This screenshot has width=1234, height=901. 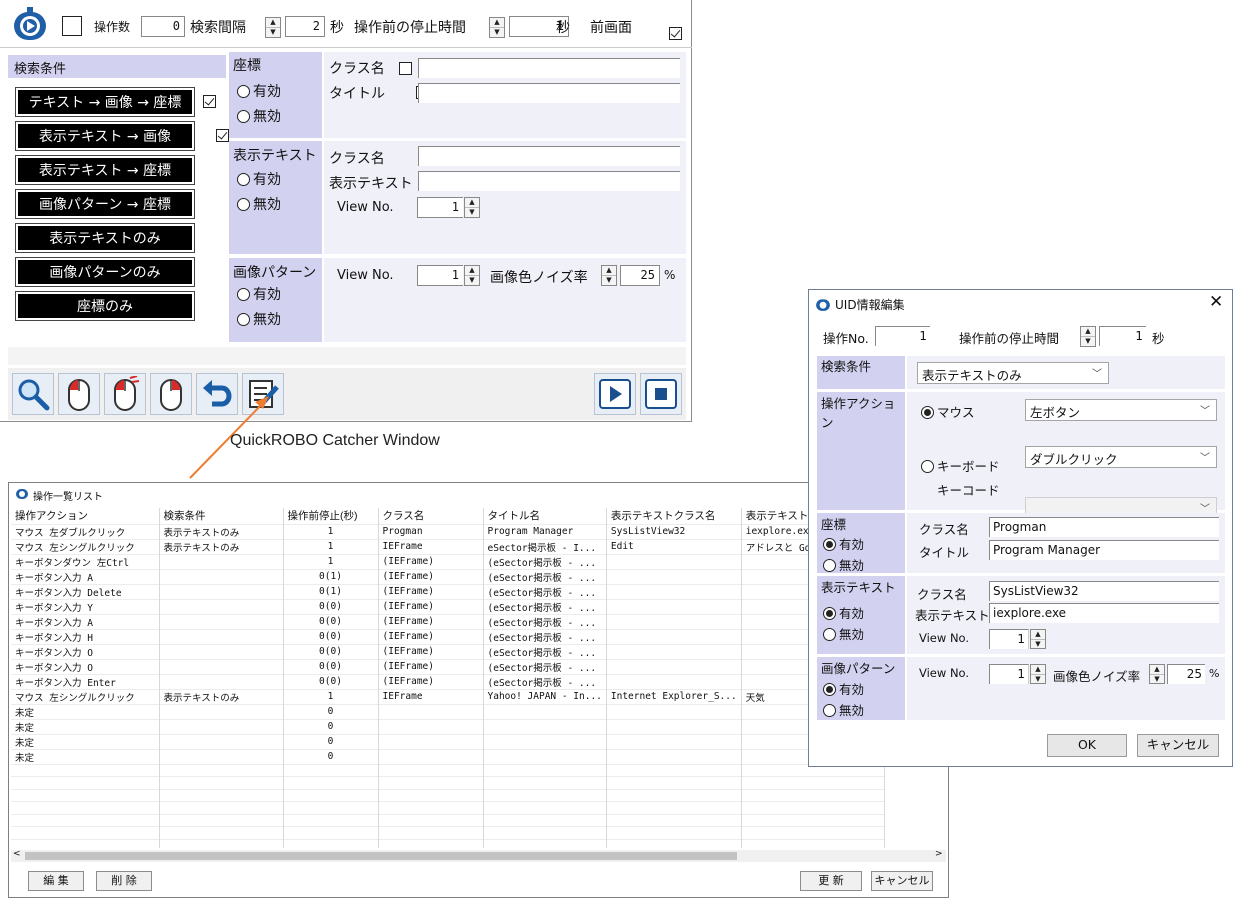 I want to click on uid-disp-invalid-radio: 無効, so click(x=843, y=633).